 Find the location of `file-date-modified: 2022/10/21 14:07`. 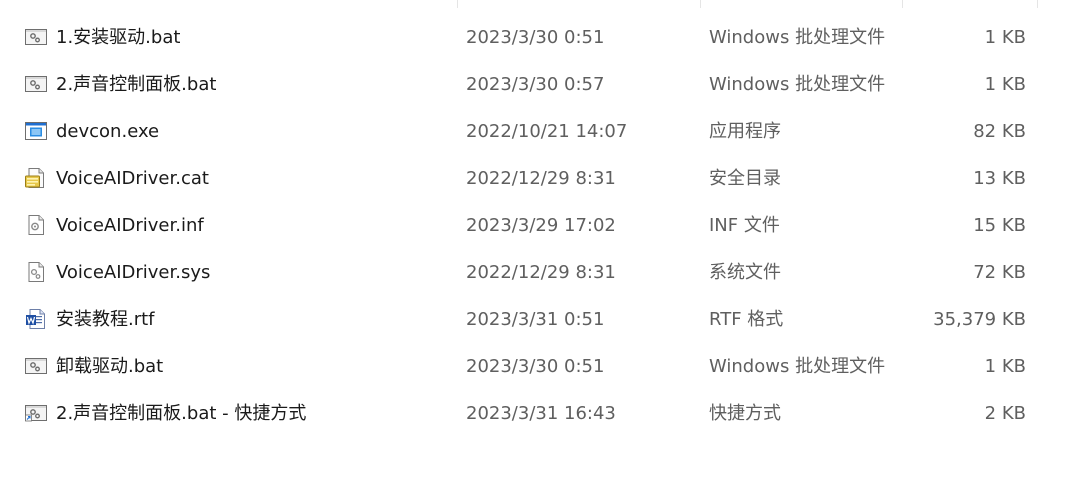

file-date-modified: 2022/10/21 14:07 is located at coordinates (547, 131).